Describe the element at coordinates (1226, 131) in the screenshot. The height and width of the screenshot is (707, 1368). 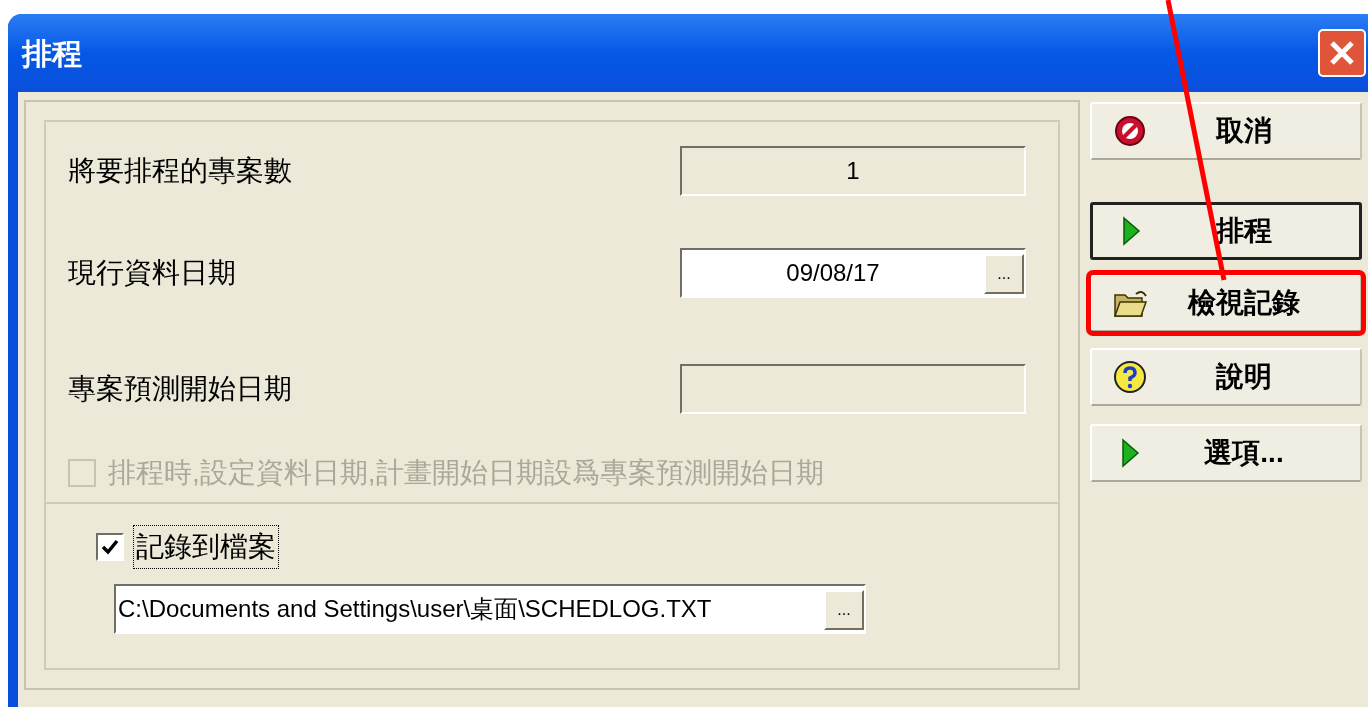
I see `action-button: 取消` at that location.